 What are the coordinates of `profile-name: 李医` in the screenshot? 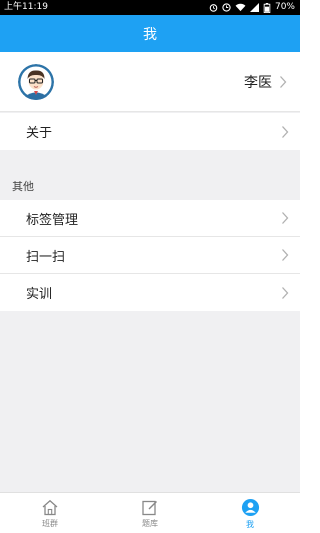 It's located at (258, 82).